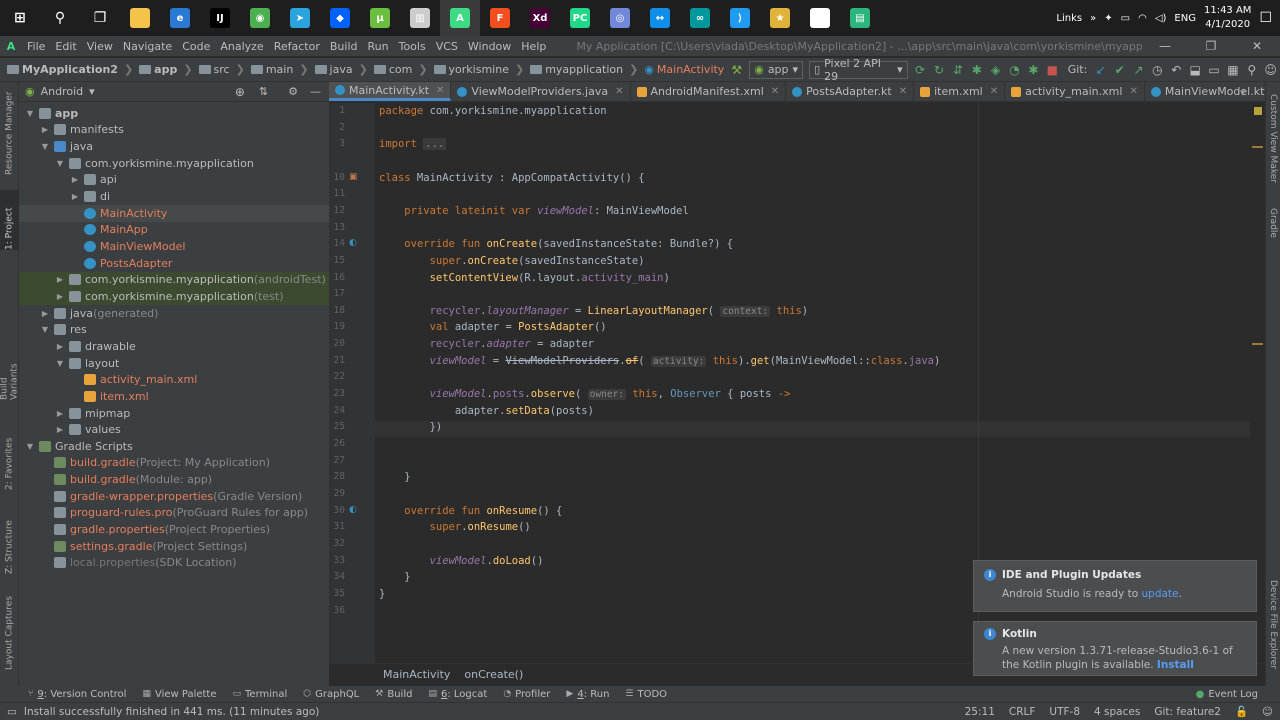 The image size is (1280, 720). I want to click on discord-icon: ◎, so click(620, 18).